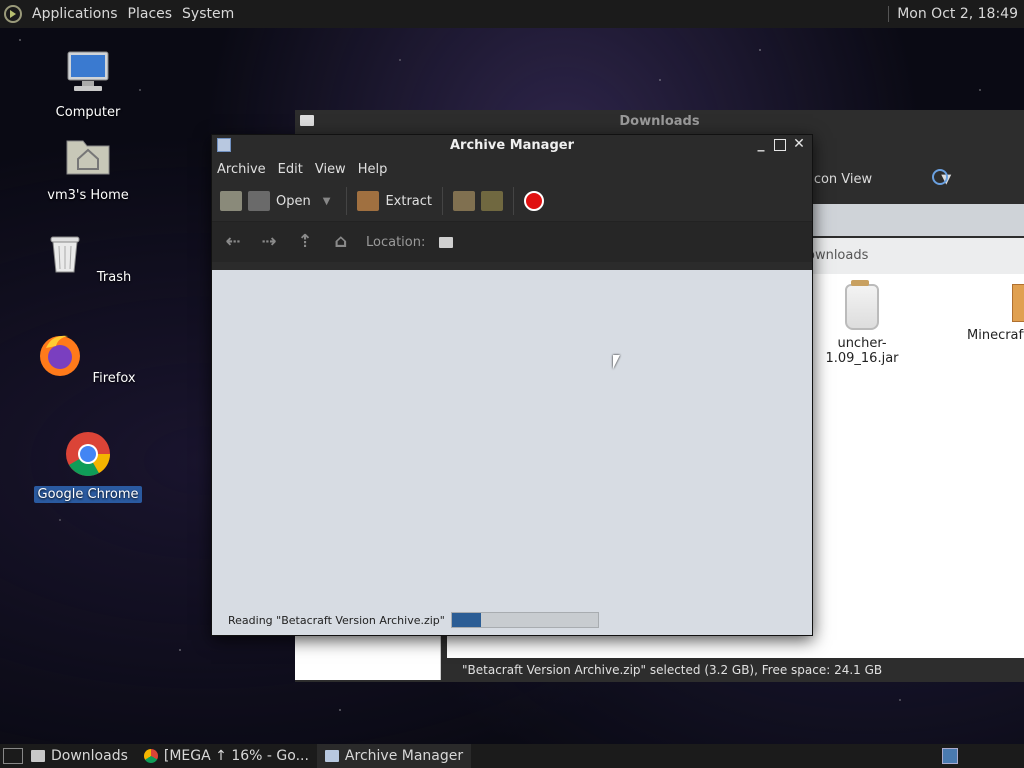 The height and width of the screenshot is (768, 1024). What do you see at coordinates (79, 756) in the screenshot?
I see `taskbar-item-downloads: Downloads` at bounding box center [79, 756].